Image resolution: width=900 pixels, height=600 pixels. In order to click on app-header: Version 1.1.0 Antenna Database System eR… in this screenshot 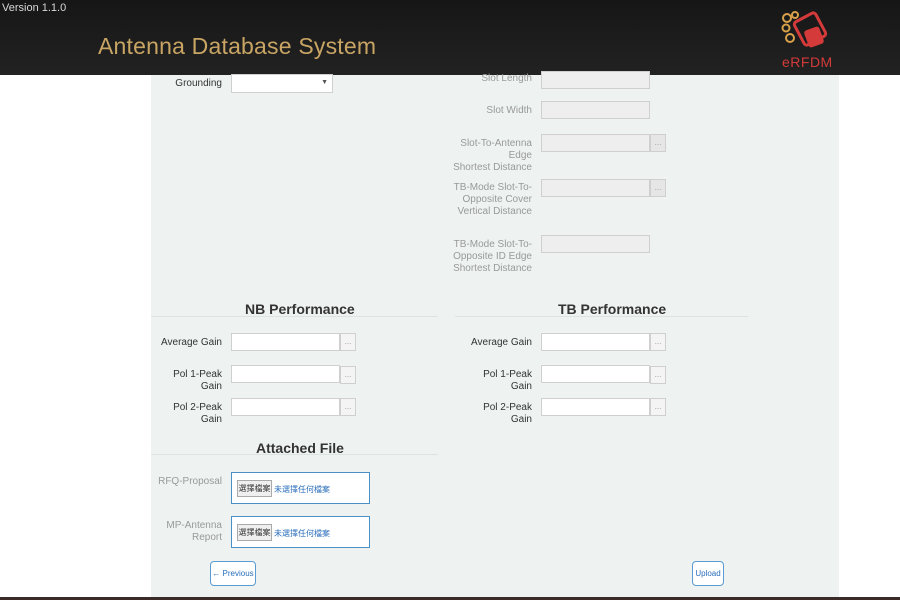, I will do `click(450, 37)`.